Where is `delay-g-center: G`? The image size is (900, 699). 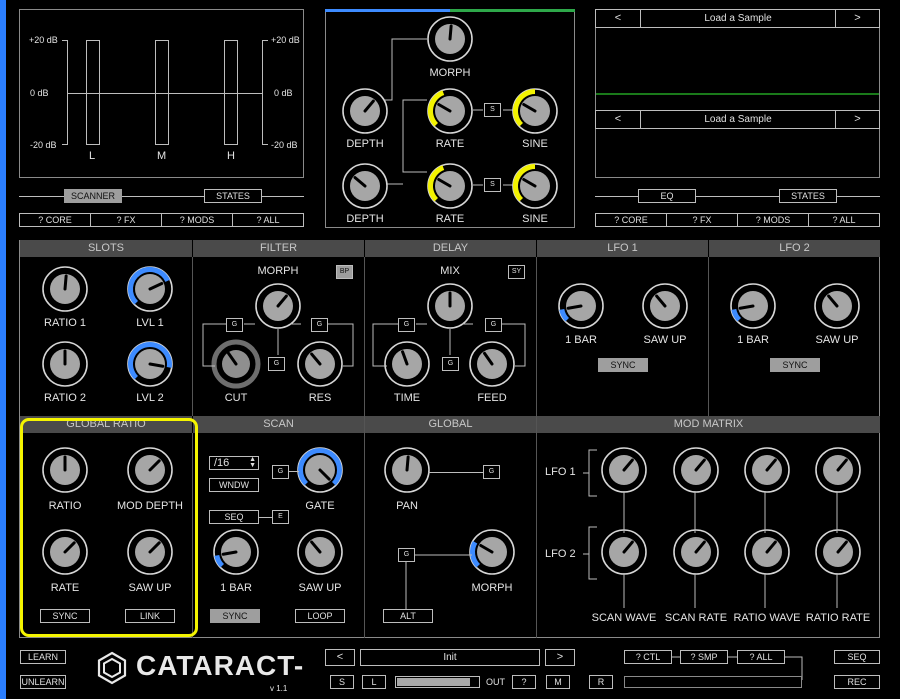
delay-g-center: G is located at coordinates (450, 364).